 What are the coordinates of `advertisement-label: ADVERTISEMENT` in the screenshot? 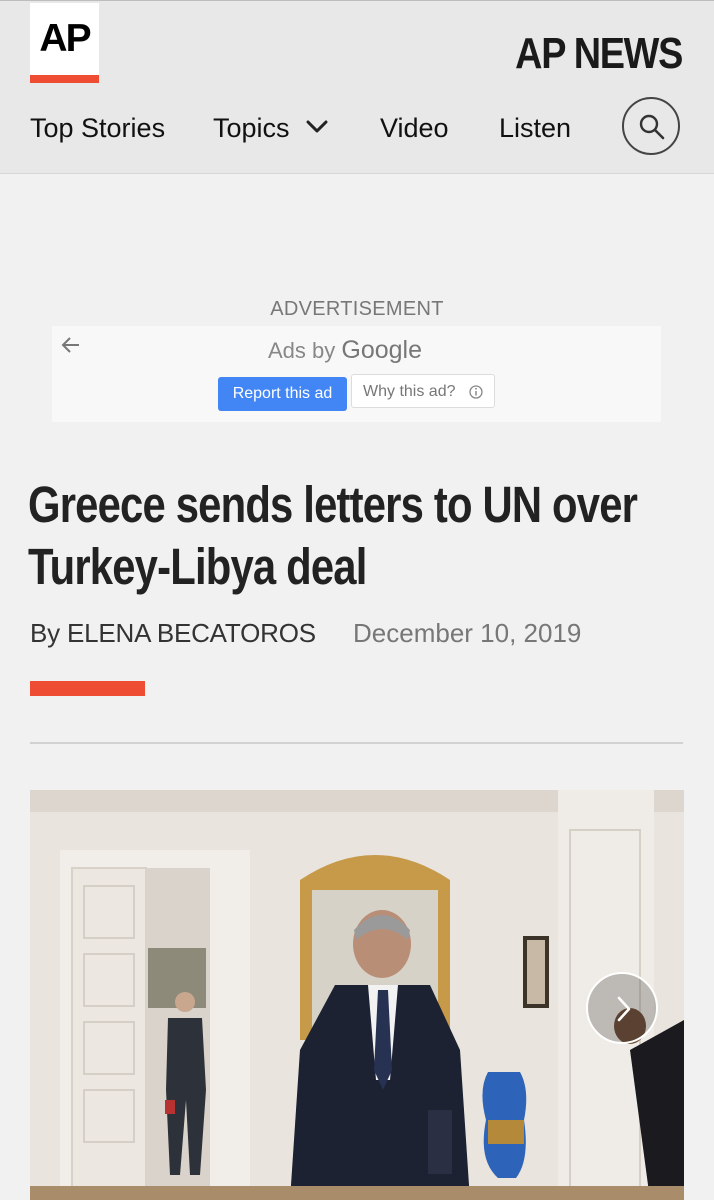 It's located at (357, 309).